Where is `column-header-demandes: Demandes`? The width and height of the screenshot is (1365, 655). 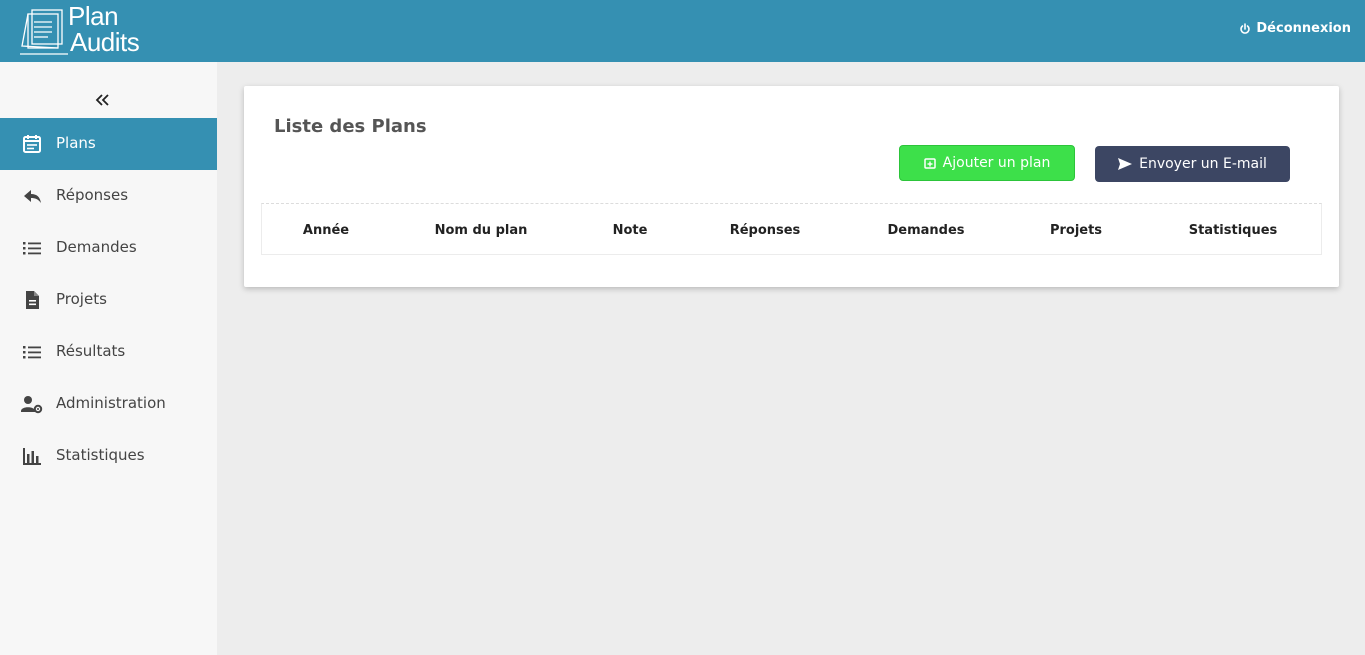
column-header-demandes: Demandes is located at coordinates (925, 230).